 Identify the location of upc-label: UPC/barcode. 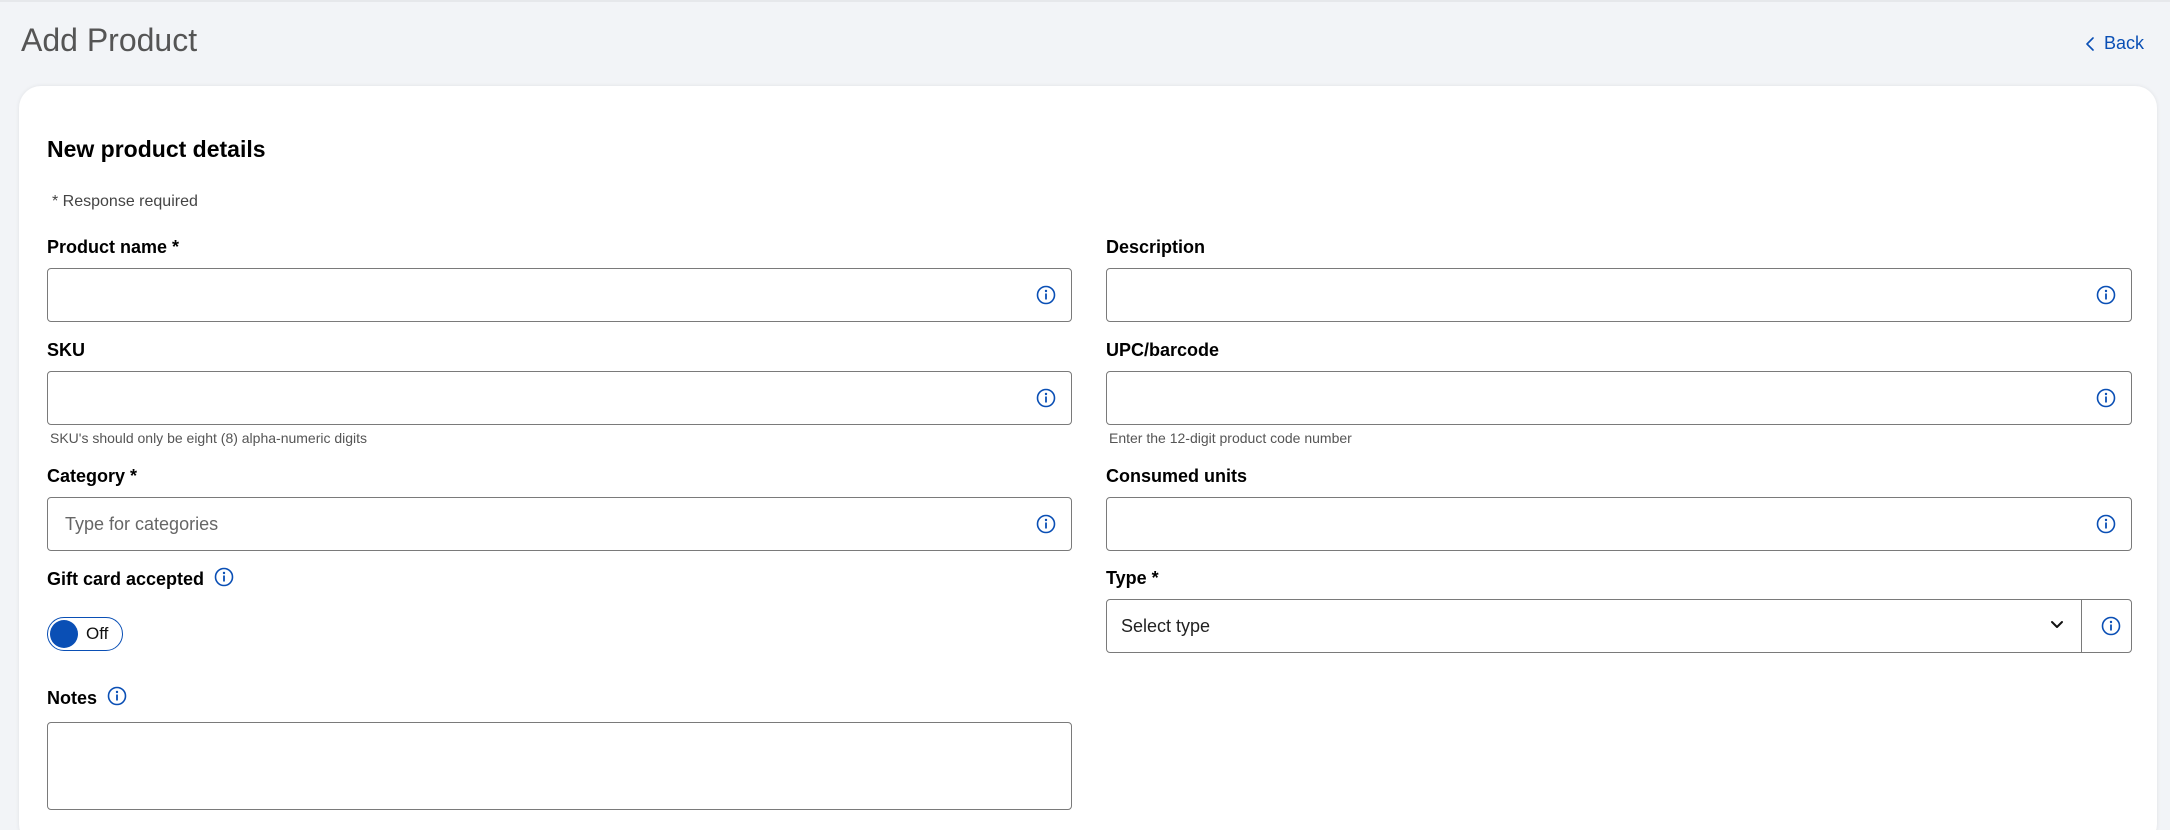
(1162, 350).